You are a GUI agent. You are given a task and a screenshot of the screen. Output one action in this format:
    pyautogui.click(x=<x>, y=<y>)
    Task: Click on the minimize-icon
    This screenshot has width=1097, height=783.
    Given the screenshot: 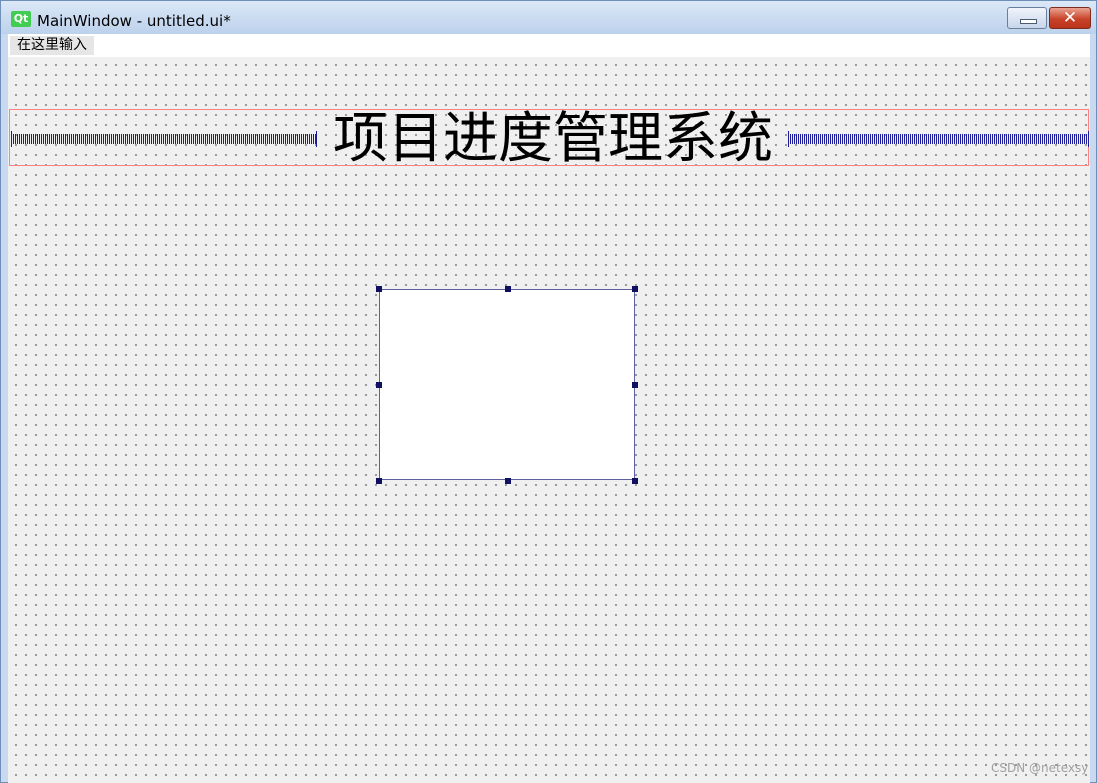 What is the action you would take?
    pyautogui.click(x=1028, y=21)
    